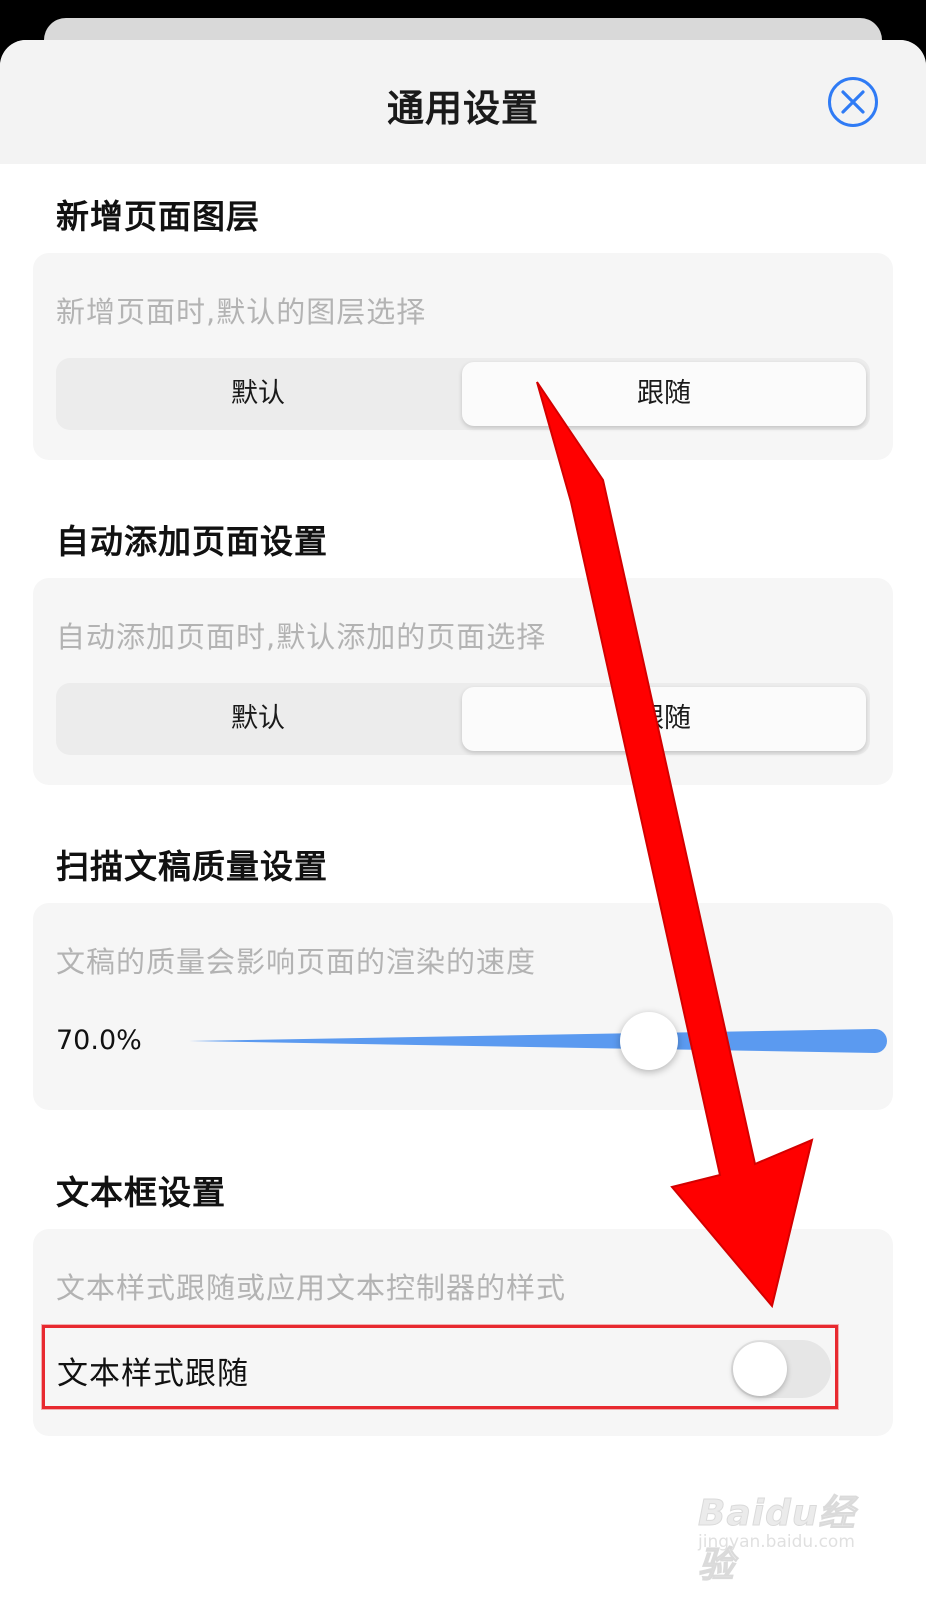 This screenshot has height=1600, width=926. I want to click on page-title: 通用设置, so click(463, 108).